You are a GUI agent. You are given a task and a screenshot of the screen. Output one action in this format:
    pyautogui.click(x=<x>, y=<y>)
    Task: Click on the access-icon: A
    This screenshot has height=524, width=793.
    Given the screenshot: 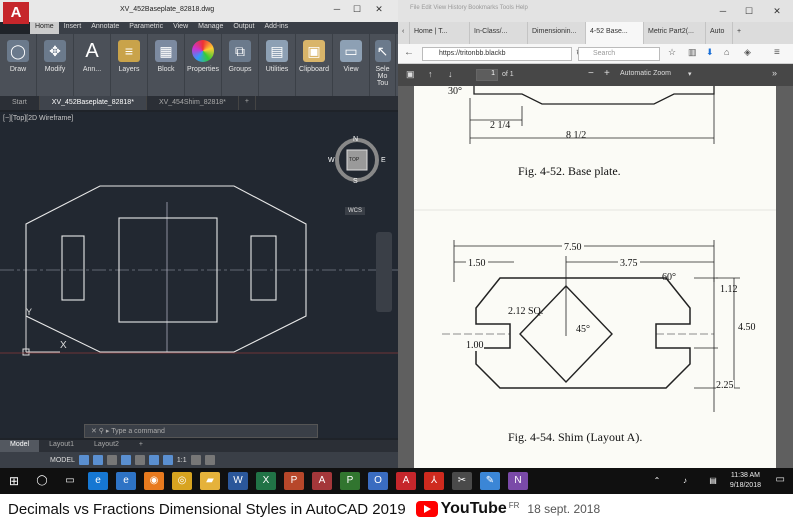 What is the action you would take?
    pyautogui.click(x=322, y=481)
    